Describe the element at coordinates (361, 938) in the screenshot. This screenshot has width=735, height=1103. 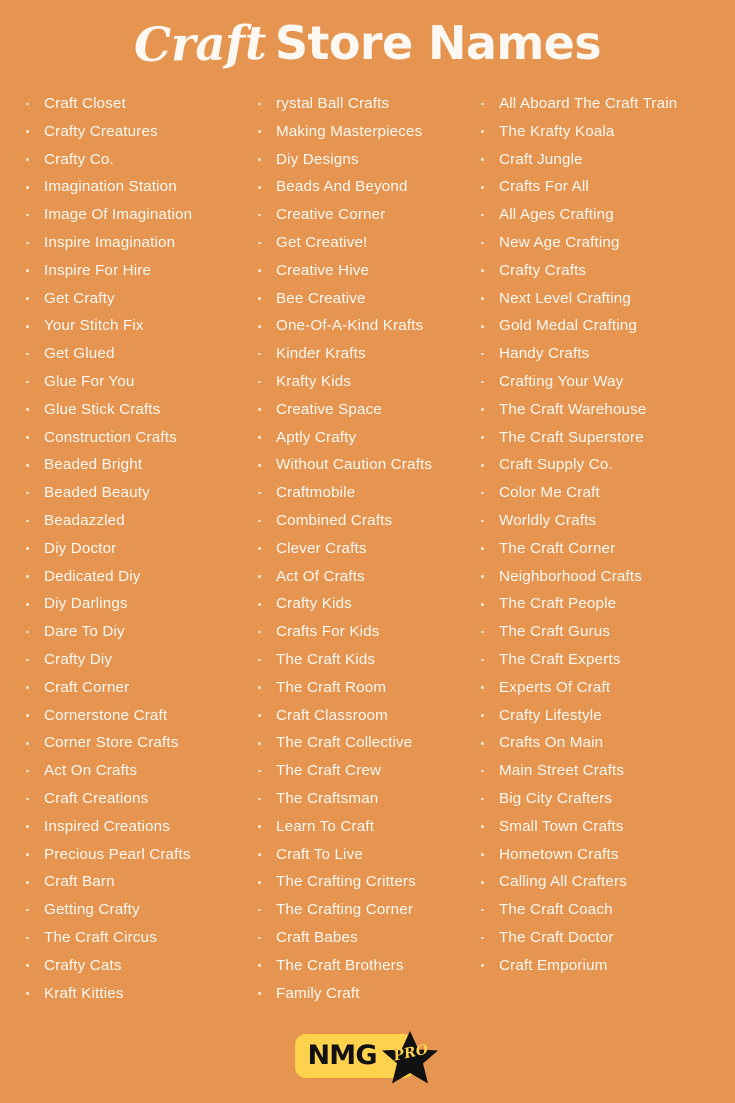
I see `list-item: Craft Babes` at that location.